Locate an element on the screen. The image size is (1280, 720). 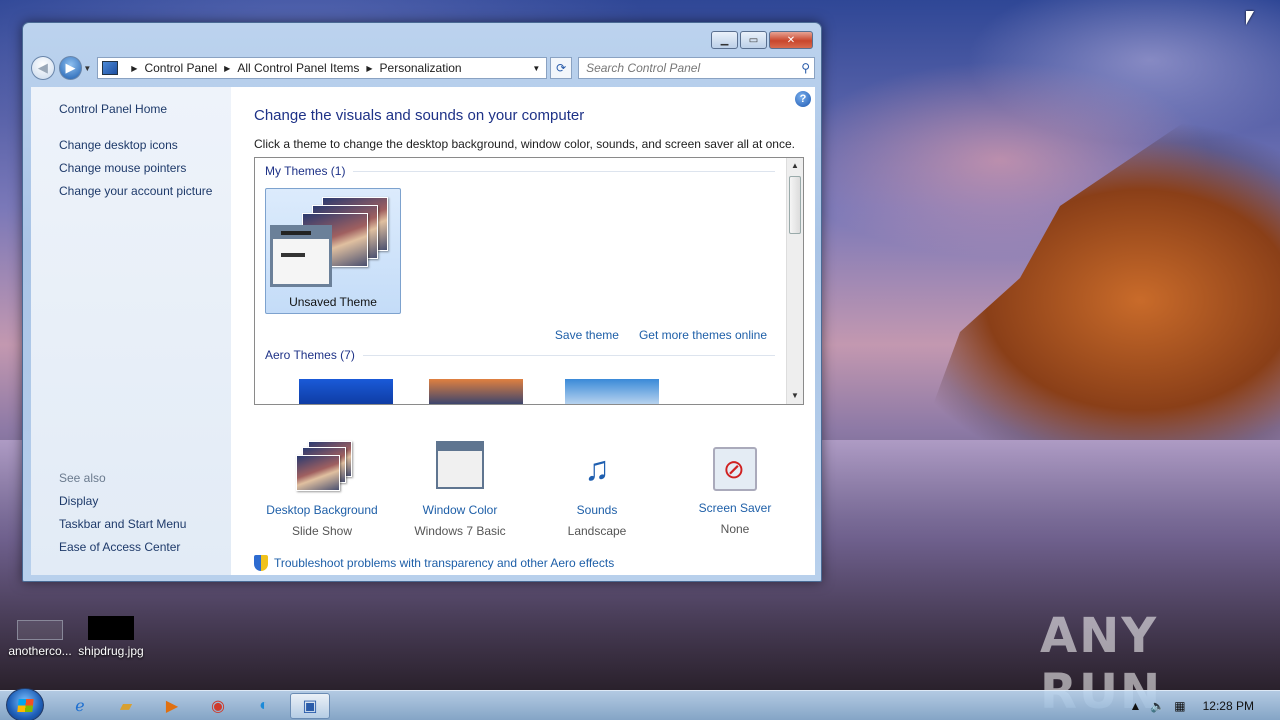
save-theme-link: Save theme is located at coordinates (587, 335).